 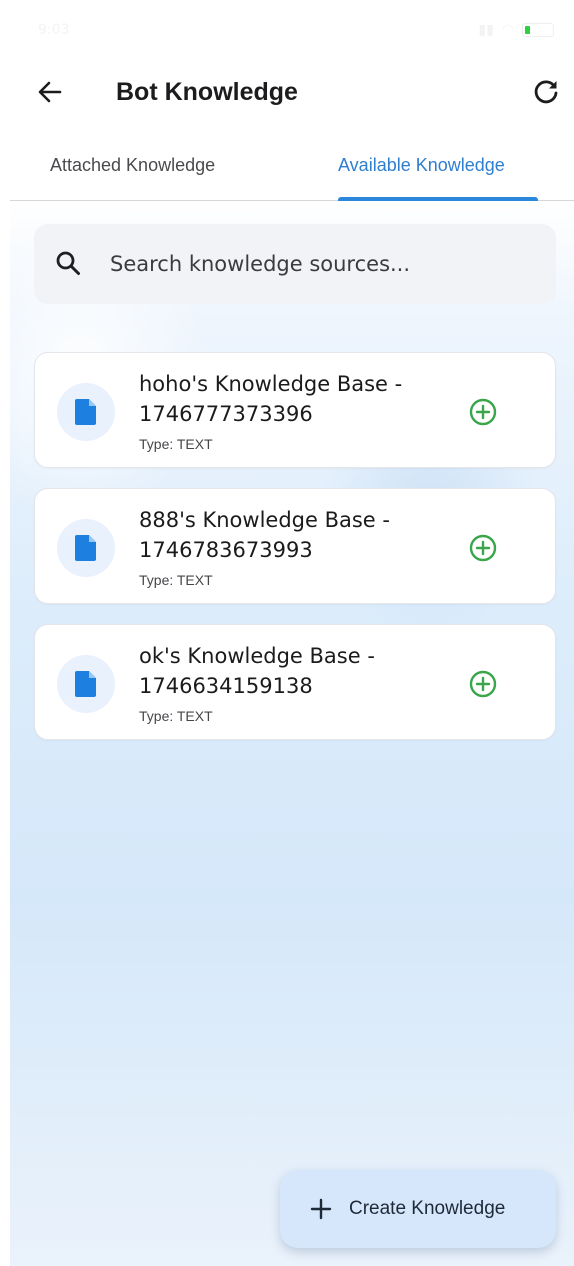 What do you see at coordinates (132, 165) in the screenshot?
I see `tab-attached-knowledge: Attached Knowledge` at bounding box center [132, 165].